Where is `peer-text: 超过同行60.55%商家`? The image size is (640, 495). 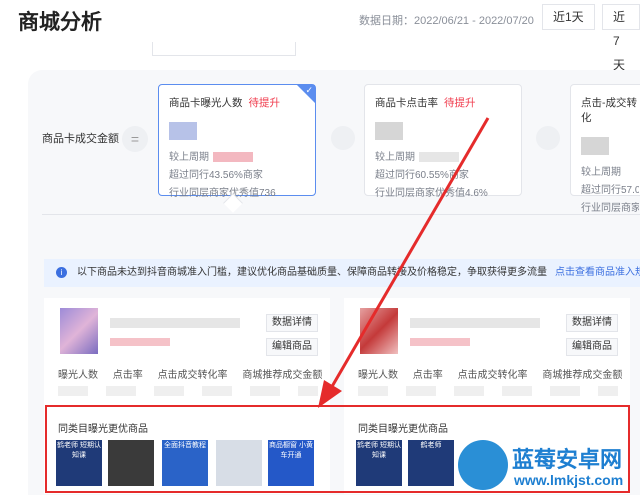
peer-text: 超过同行60.55%商家 is located at coordinates (422, 175).